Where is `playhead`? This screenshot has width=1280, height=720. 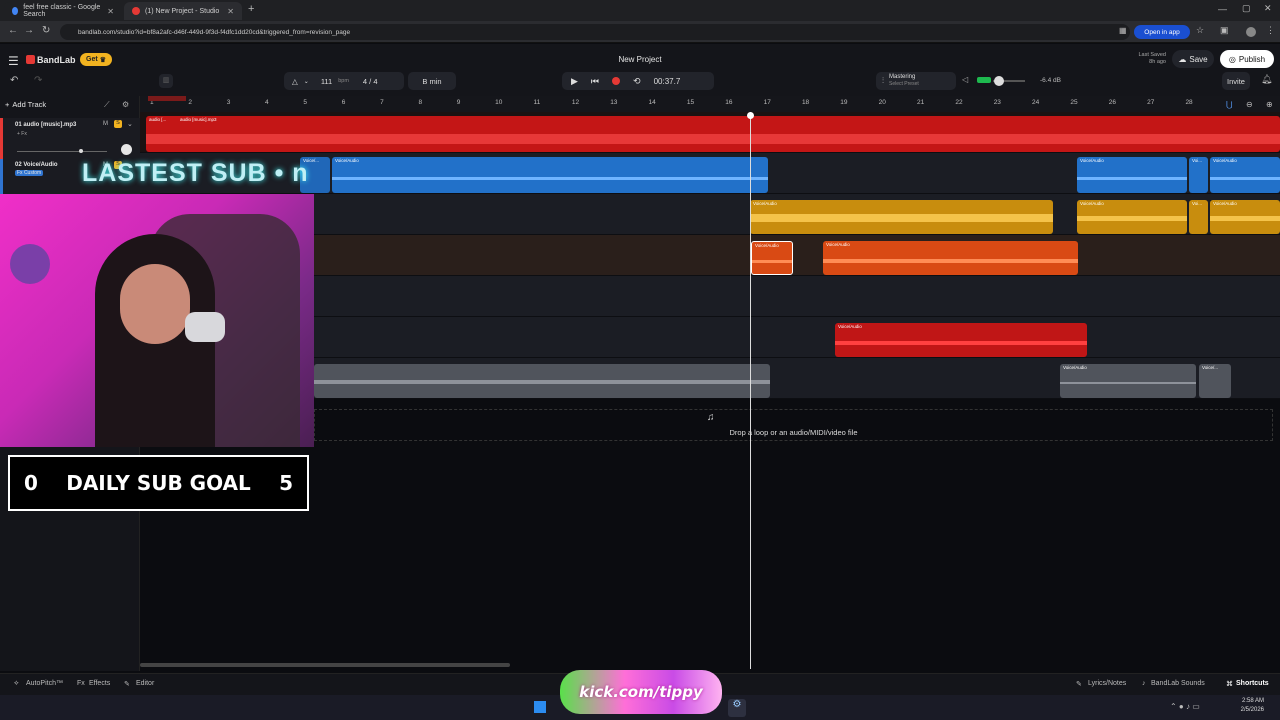 playhead is located at coordinates (750, 390).